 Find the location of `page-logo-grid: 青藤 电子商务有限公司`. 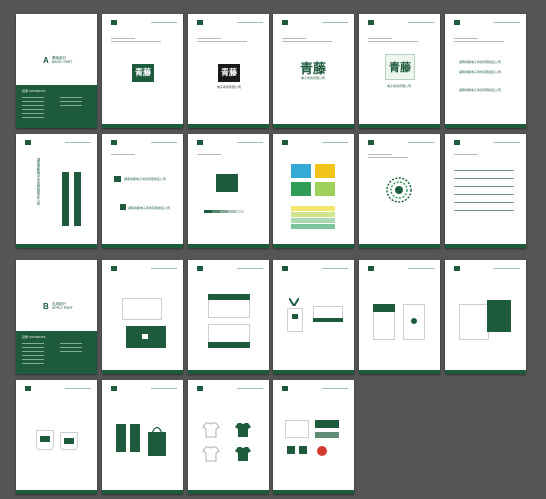

page-logo-grid: 青藤 电子商务有限公司 is located at coordinates (399, 71).